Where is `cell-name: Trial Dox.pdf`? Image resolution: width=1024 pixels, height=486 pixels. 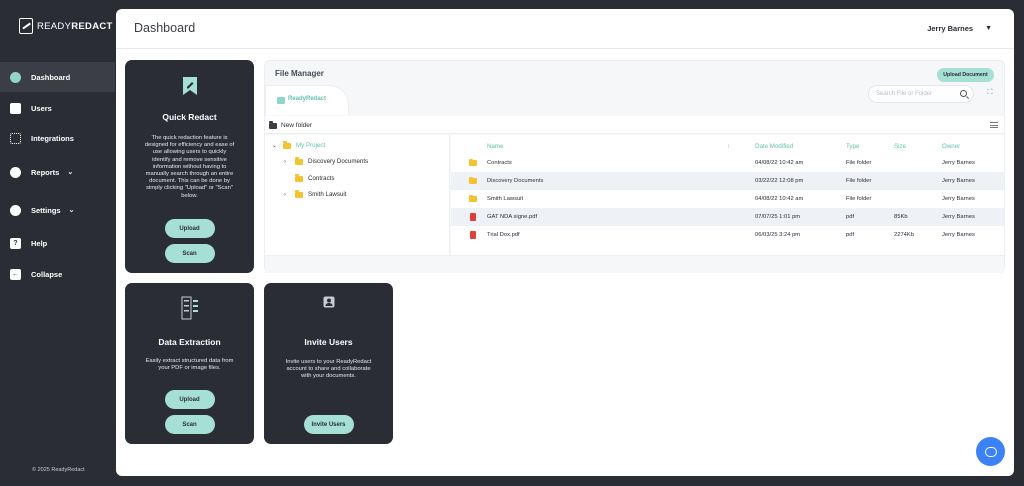
cell-name: Trial Dox.pdf is located at coordinates (503, 235).